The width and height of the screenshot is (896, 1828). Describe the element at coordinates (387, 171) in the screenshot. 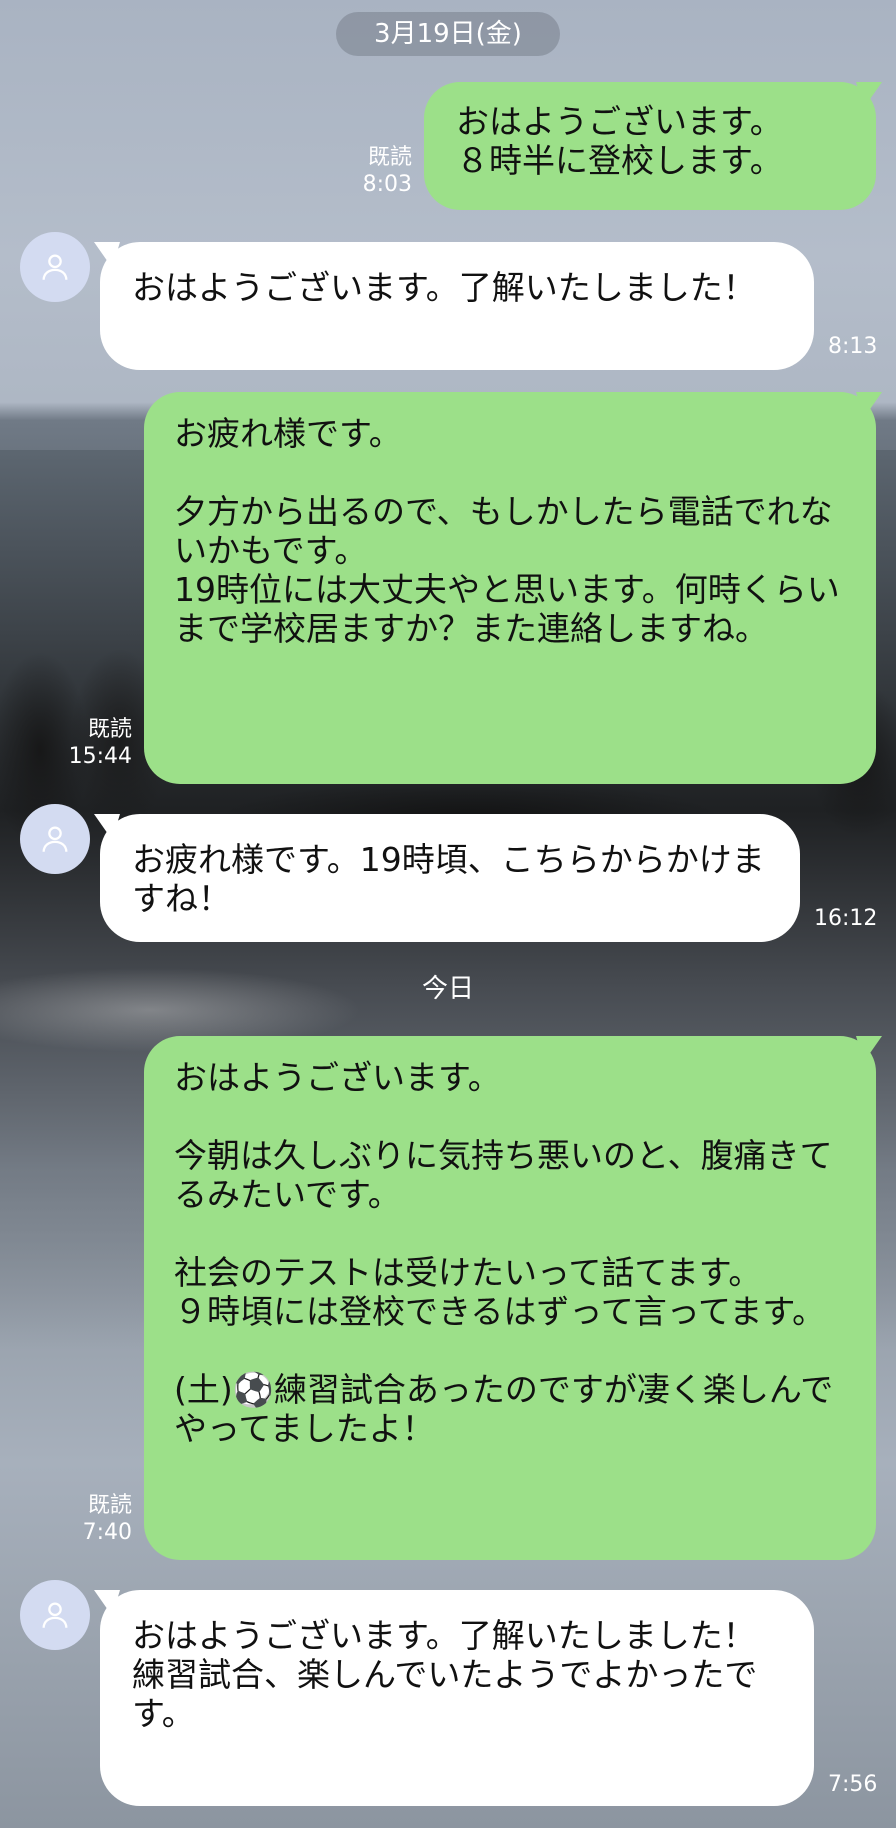

I see `read-receipt: 既読 8:03` at that location.